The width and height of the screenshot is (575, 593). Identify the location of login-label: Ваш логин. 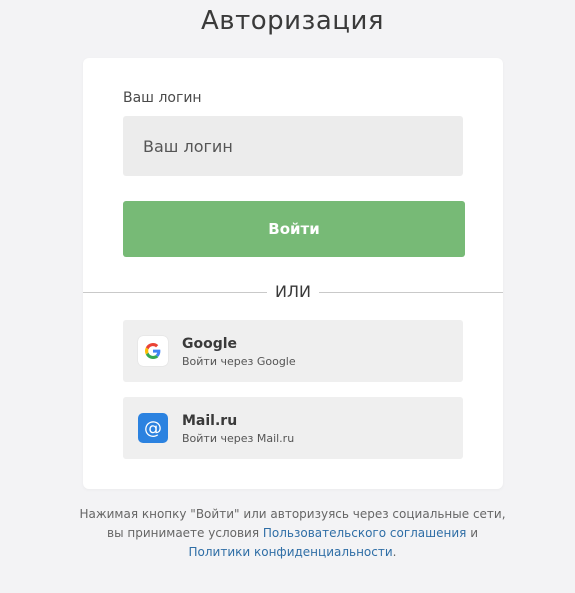
(162, 98).